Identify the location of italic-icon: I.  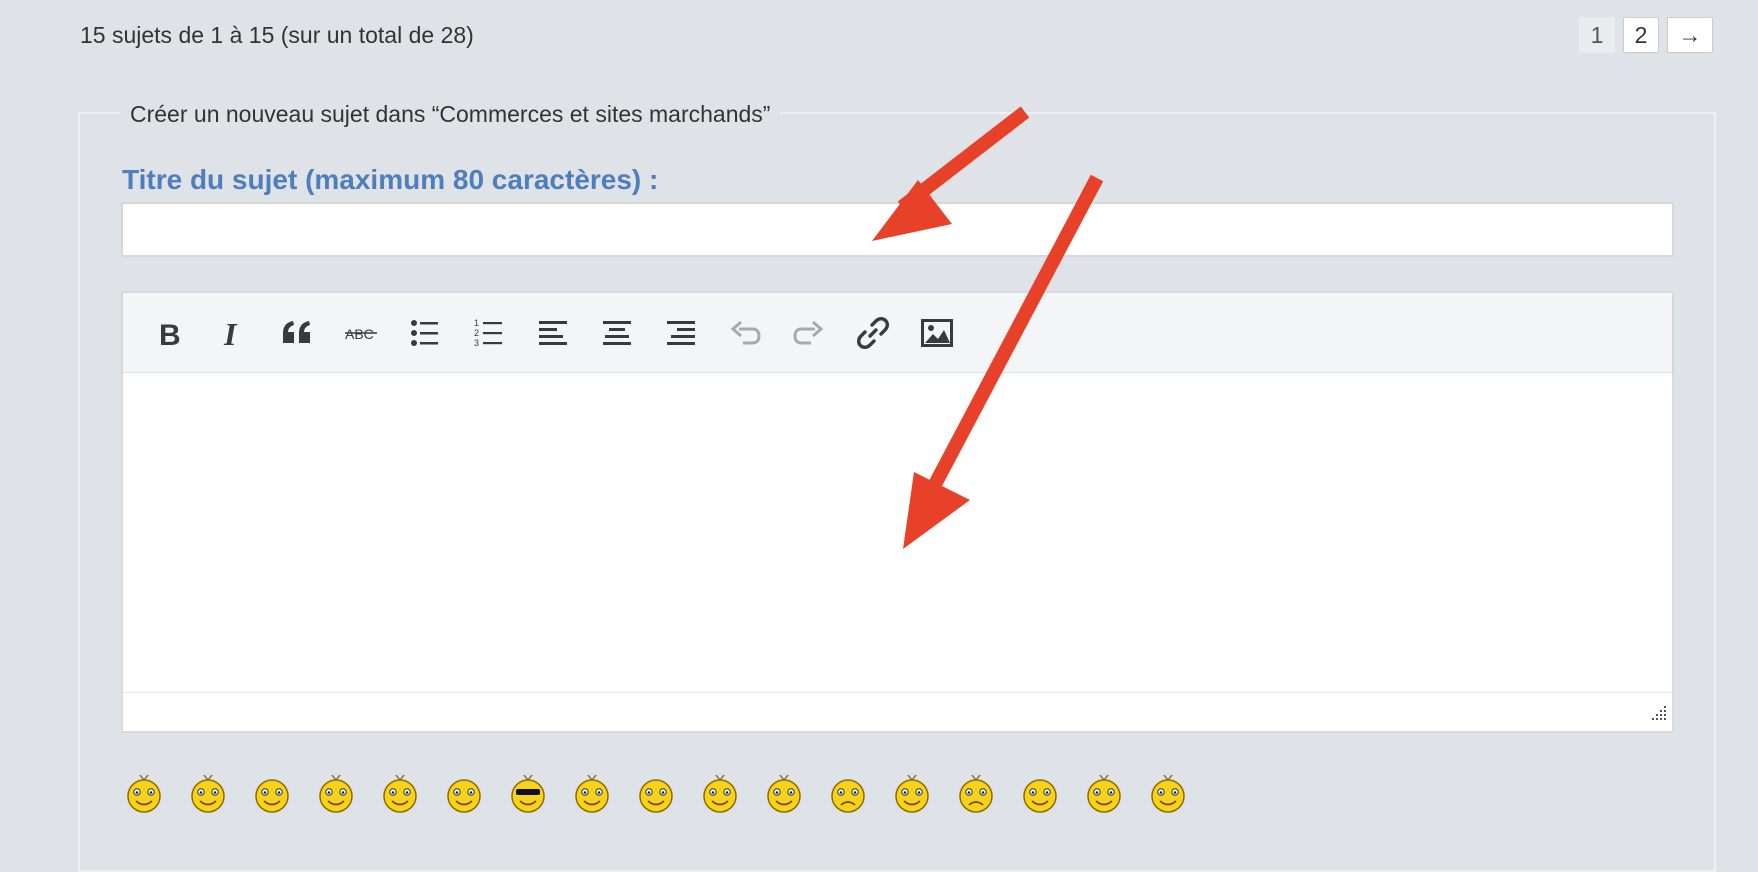
(233, 333).